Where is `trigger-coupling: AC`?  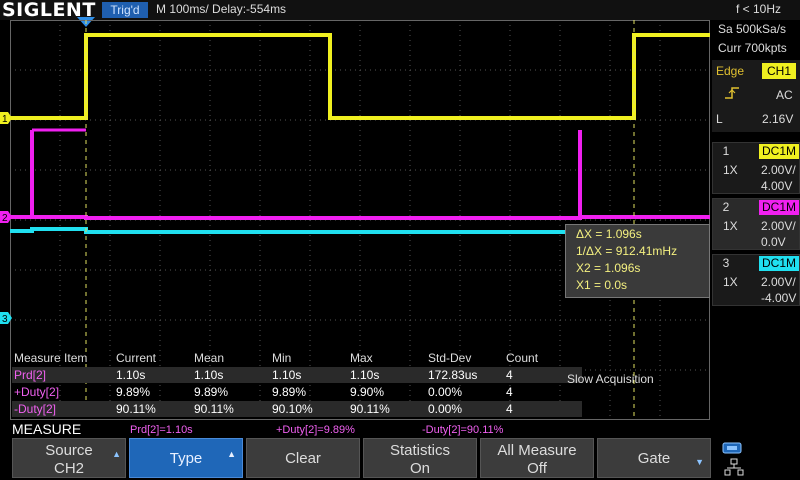
trigger-coupling: AC is located at coordinates (784, 95).